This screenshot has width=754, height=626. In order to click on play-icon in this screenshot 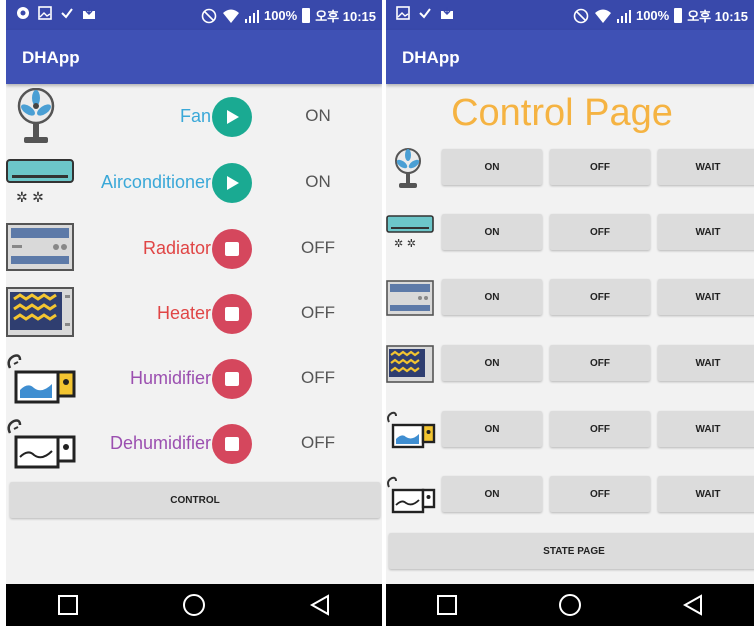, I will do `click(233, 117)`.